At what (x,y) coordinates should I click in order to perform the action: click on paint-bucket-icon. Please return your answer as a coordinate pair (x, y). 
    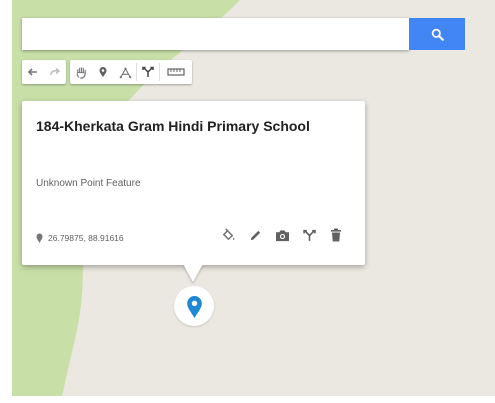
    Looking at the image, I should click on (228, 233).